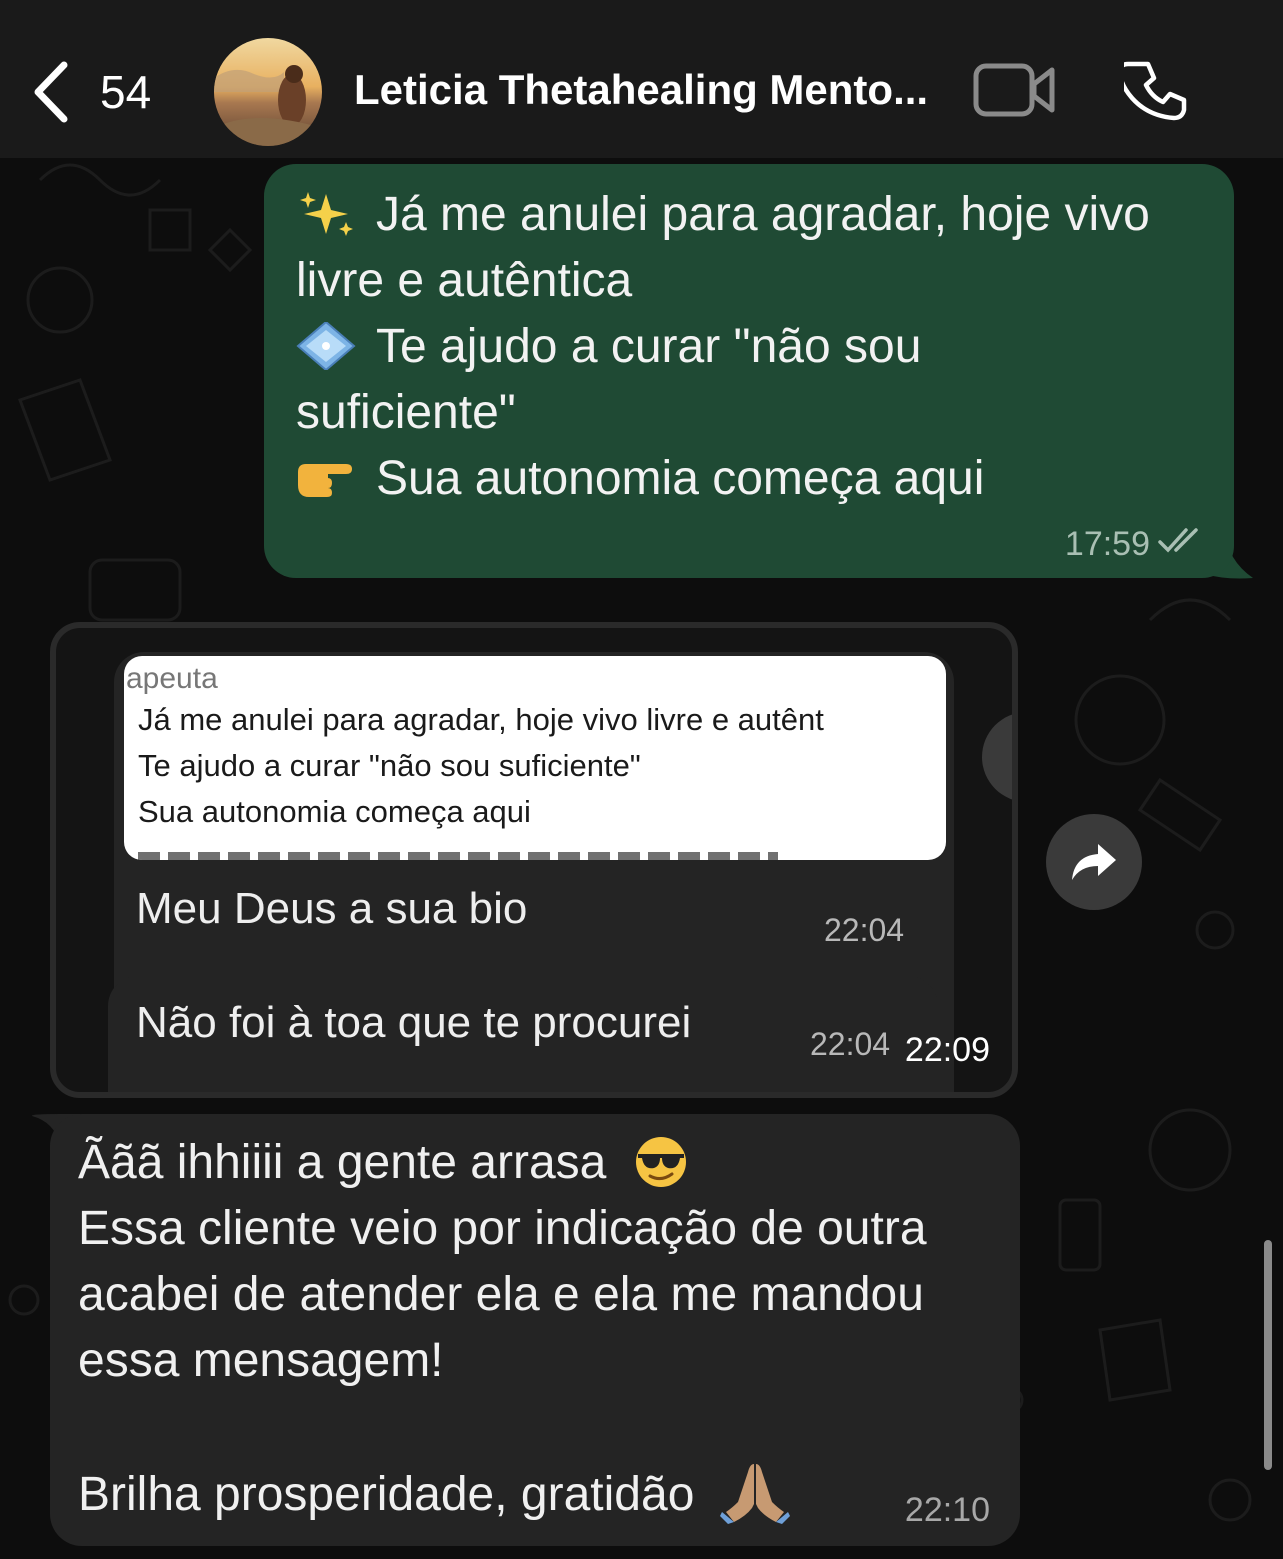 The image size is (1283, 1559). What do you see at coordinates (434, 1494) in the screenshot?
I see `incoming-line: Brilha prosperidade, gratidão` at bounding box center [434, 1494].